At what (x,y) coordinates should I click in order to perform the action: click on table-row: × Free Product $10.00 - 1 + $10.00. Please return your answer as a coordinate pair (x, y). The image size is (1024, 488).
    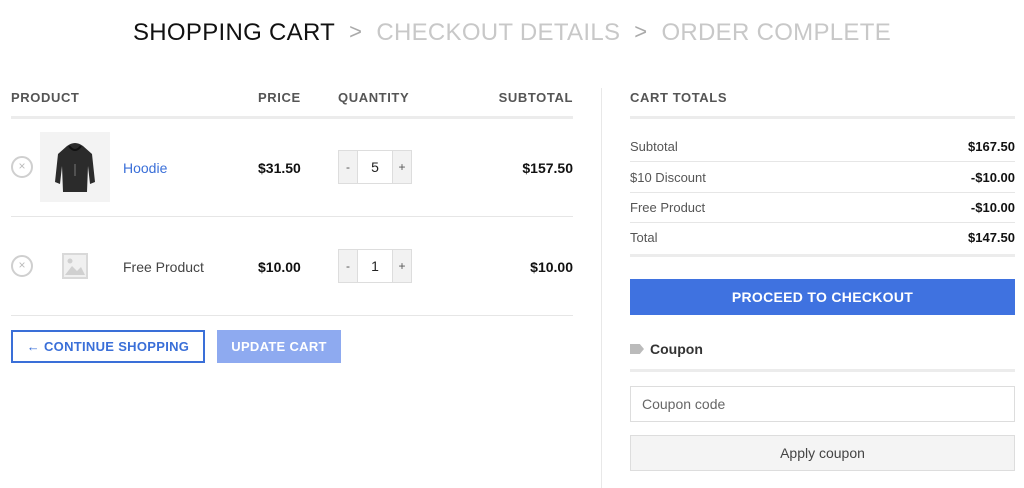
    Looking at the image, I should click on (292, 266).